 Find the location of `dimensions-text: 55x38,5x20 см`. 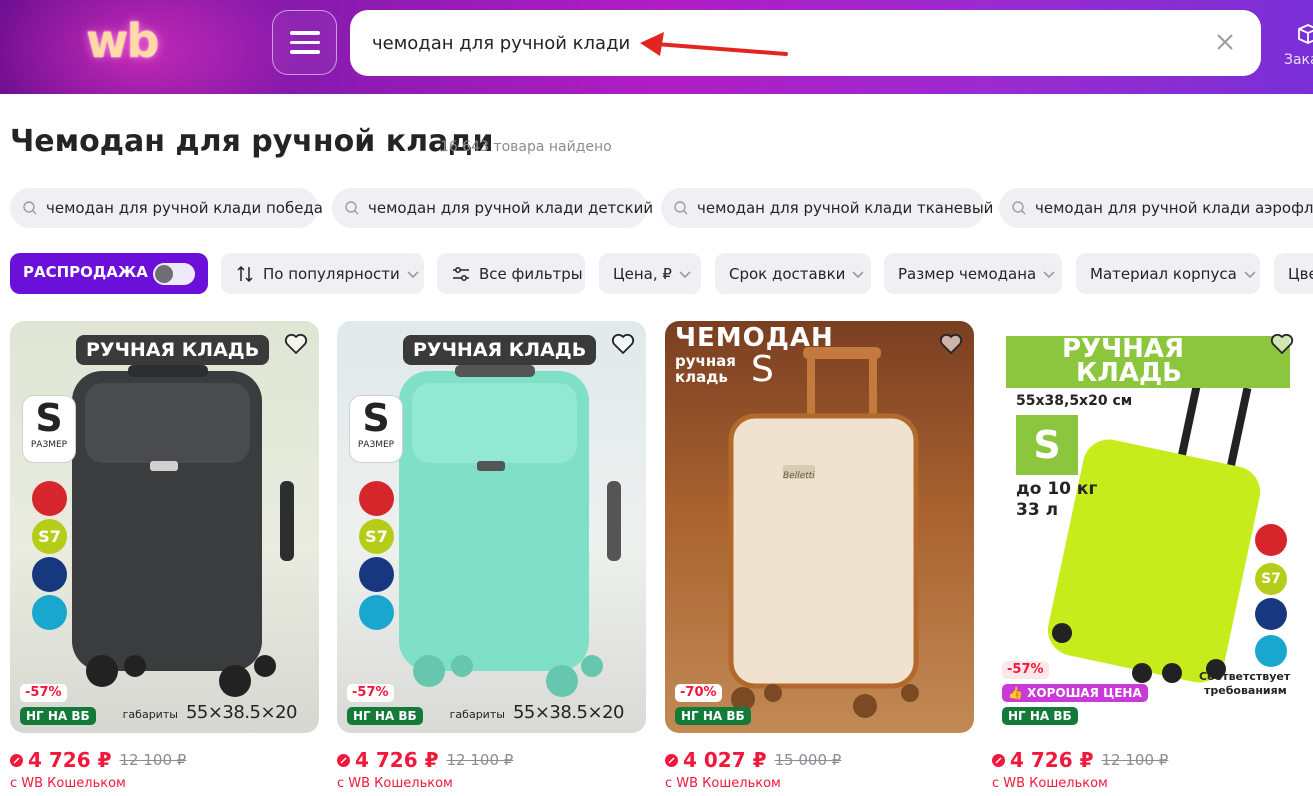

dimensions-text: 55x38,5x20 см is located at coordinates (1074, 401).